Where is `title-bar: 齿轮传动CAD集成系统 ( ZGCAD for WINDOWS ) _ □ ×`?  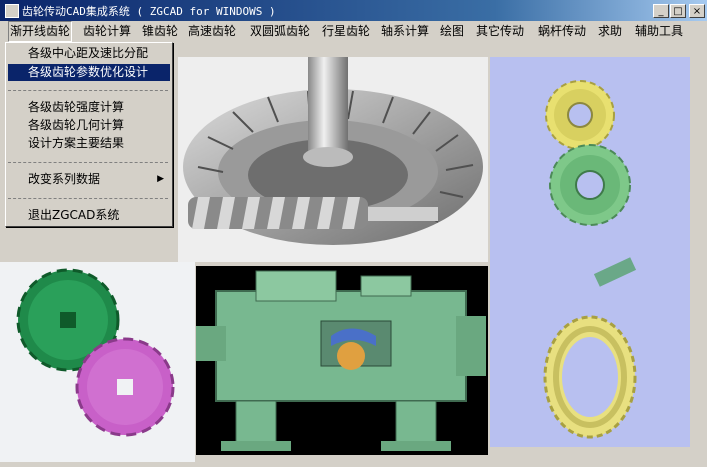
title-bar: 齿轮传动CAD集成系统 ( ZGCAD for WINDOWS ) _ □ × is located at coordinates (353, 10).